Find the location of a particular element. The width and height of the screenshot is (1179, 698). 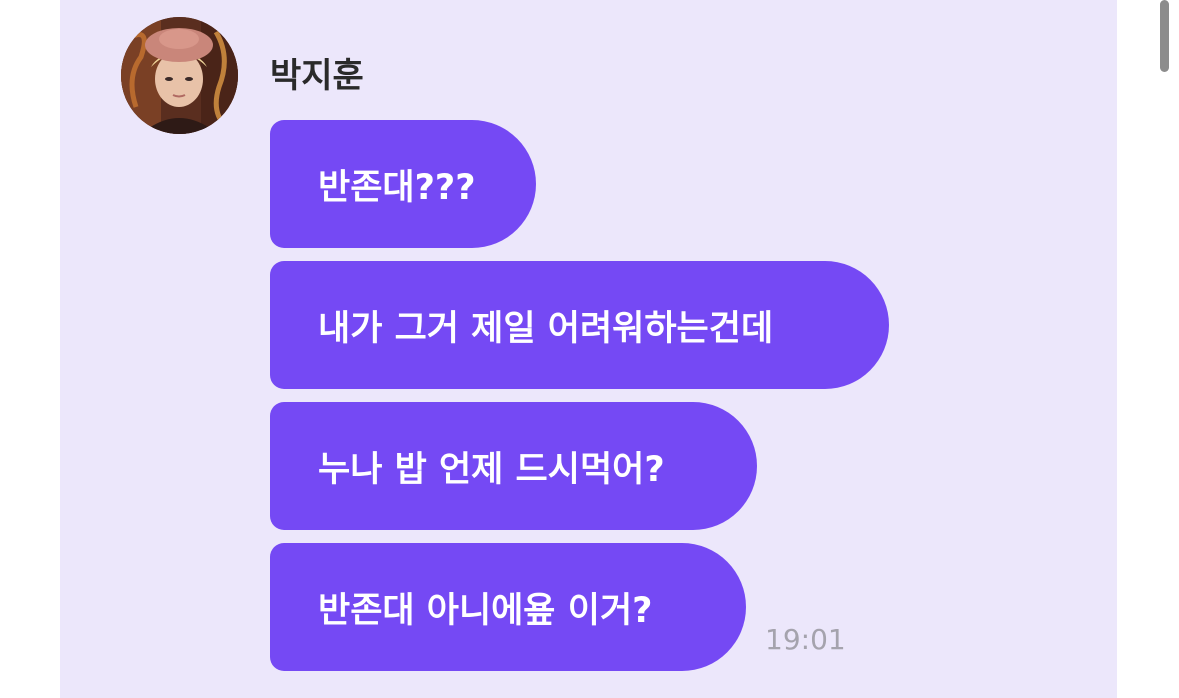

message-text: 누나 밥 언제 드시먹어? is located at coordinates (491, 469).